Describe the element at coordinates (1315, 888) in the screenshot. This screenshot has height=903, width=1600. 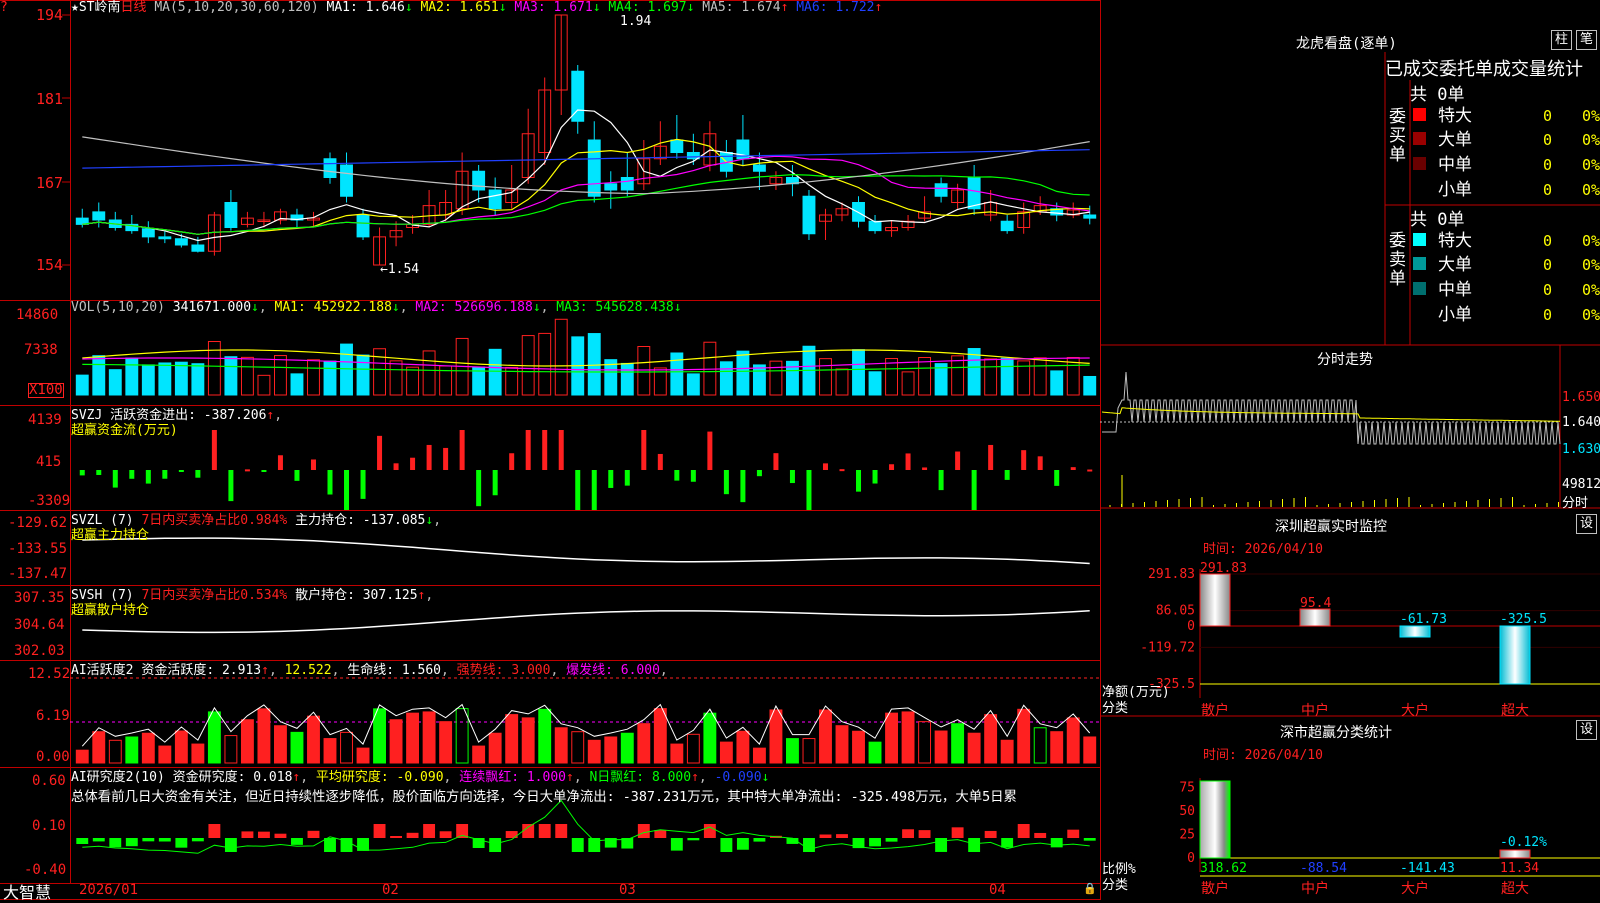
I see `class-category: 中户` at that location.